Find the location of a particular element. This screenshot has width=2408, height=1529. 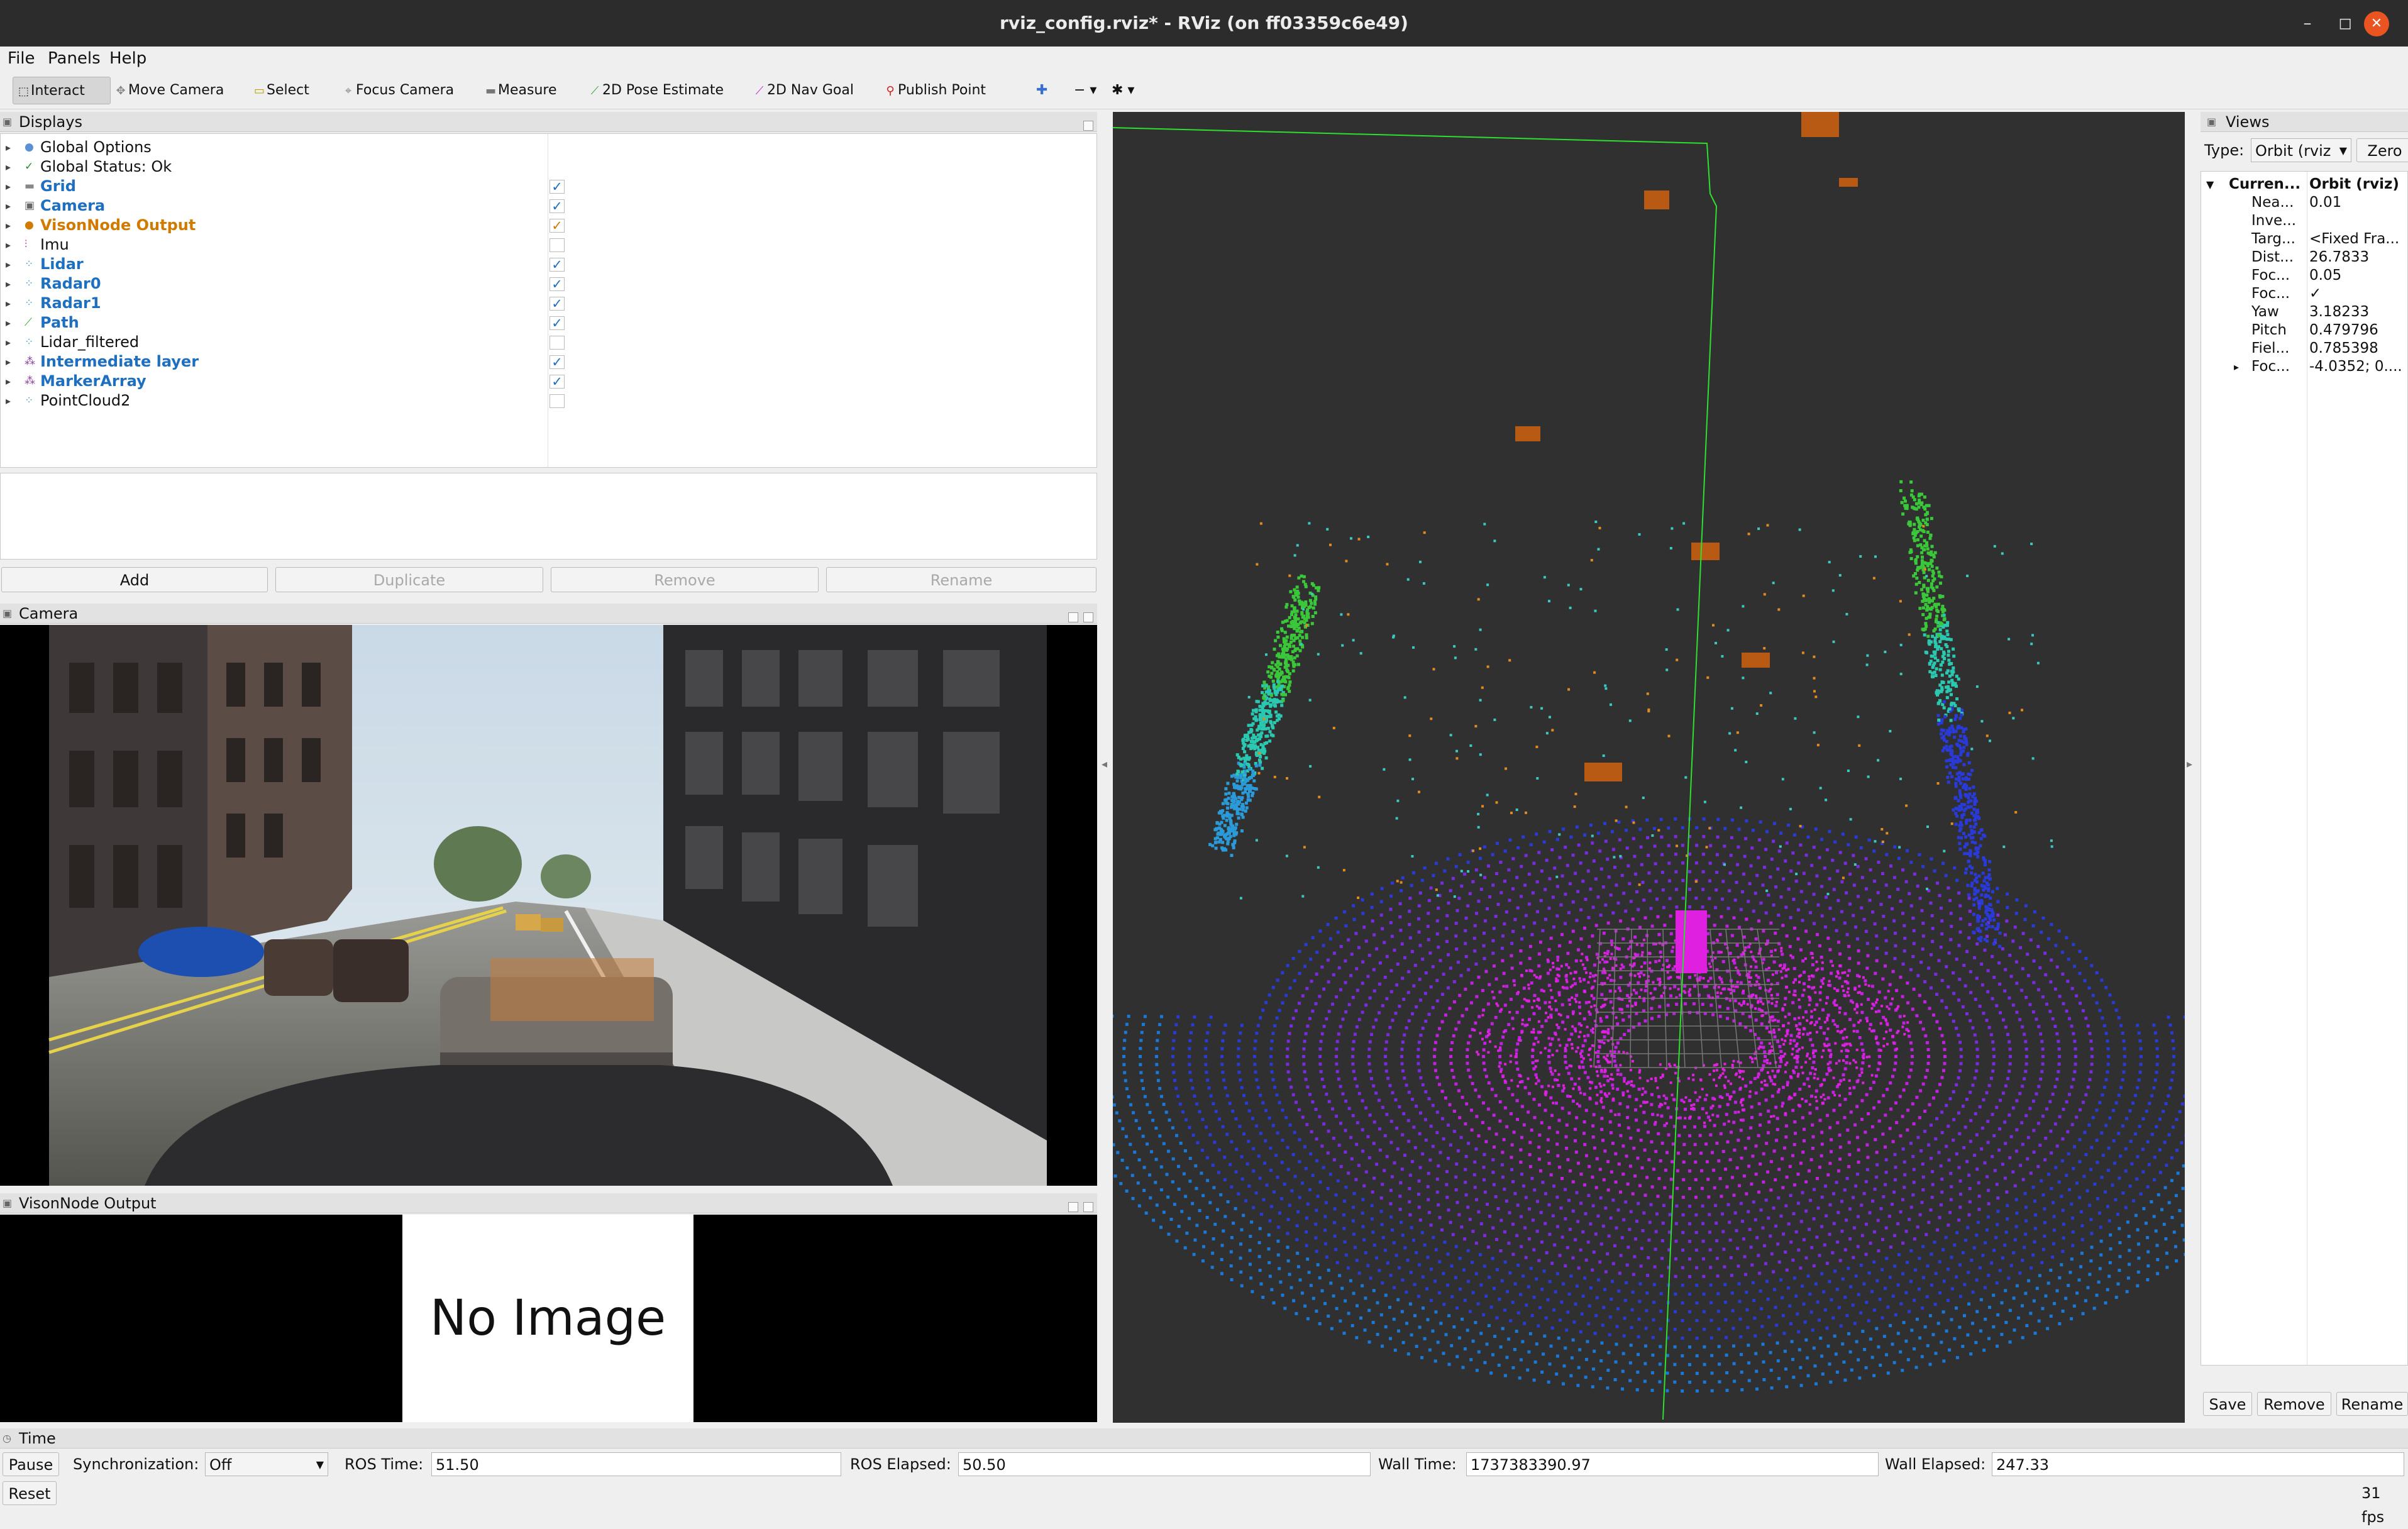

view-property-row: Foc...0.05 is located at coordinates (2305, 276).